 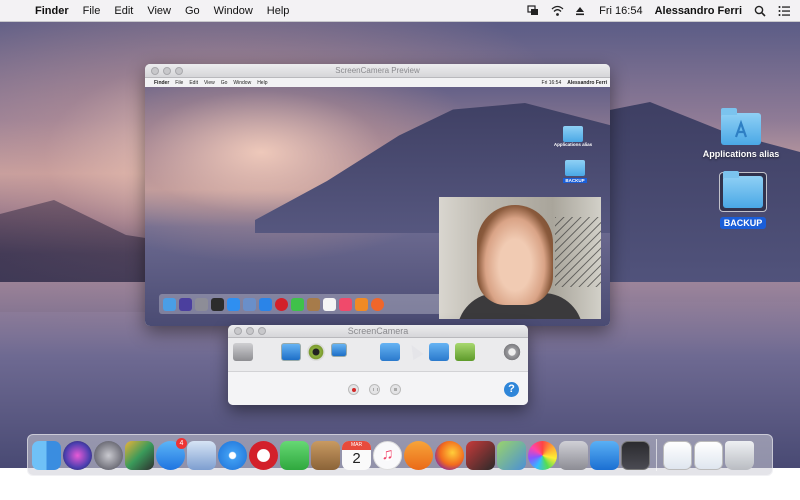 What do you see at coordinates (92, 11) in the screenshot?
I see `menu-file: File` at bounding box center [92, 11].